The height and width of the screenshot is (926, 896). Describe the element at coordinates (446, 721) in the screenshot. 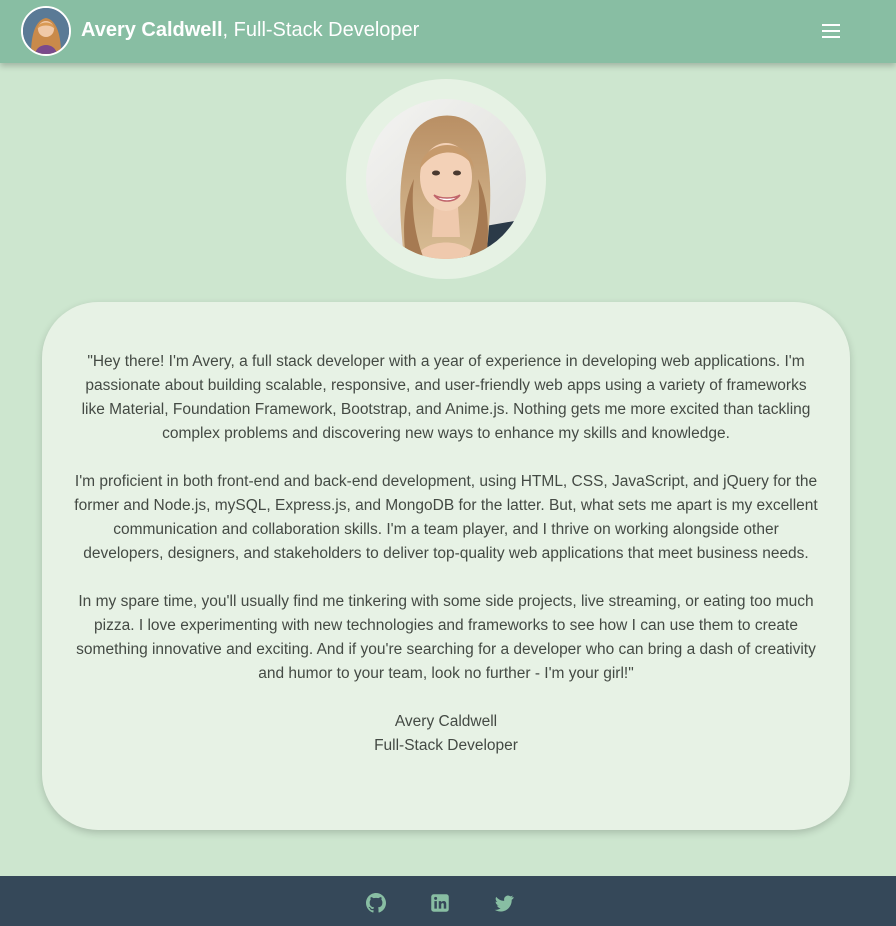

I see `signature-name: Avery Caldwell` at that location.